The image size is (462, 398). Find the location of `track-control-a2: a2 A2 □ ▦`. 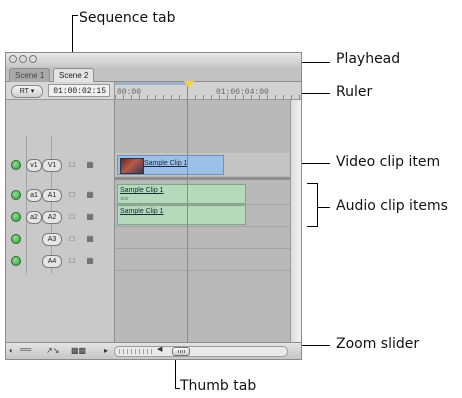

track-control-a2: a2 A2 □ ▦ is located at coordinates (60, 217).